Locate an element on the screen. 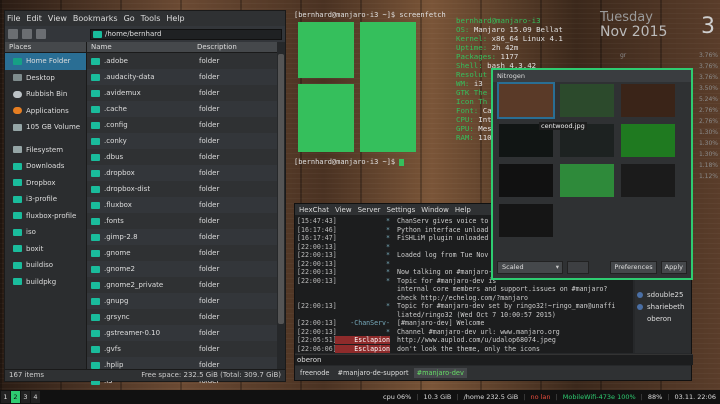  place-item: Filesystem is located at coordinates (45, 150).